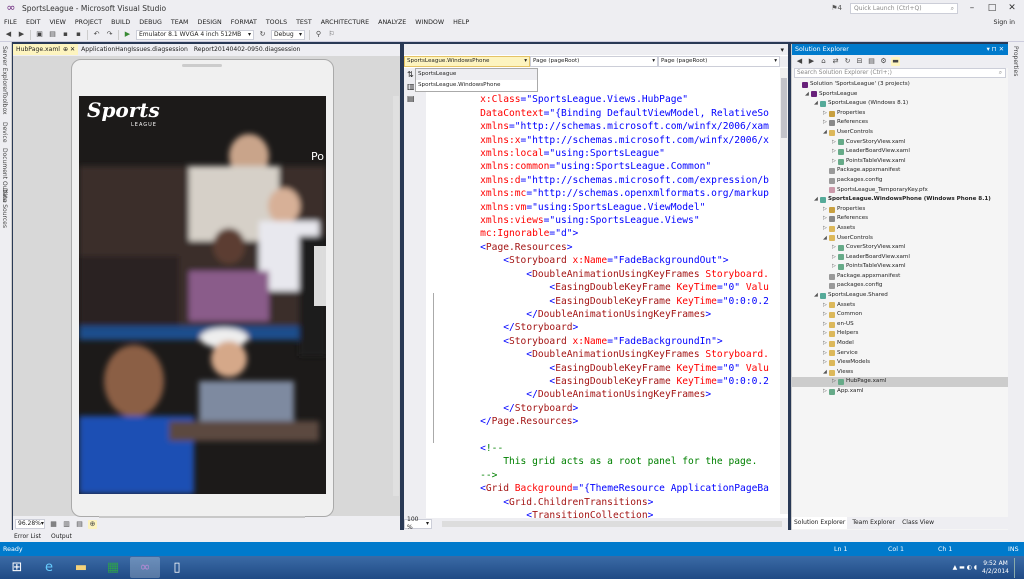 The height and width of the screenshot is (579, 1024). What do you see at coordinates (918, 523) in the screenshot?
I see `tool-tab-class-view: Class View` at bounding box center [918, 523].